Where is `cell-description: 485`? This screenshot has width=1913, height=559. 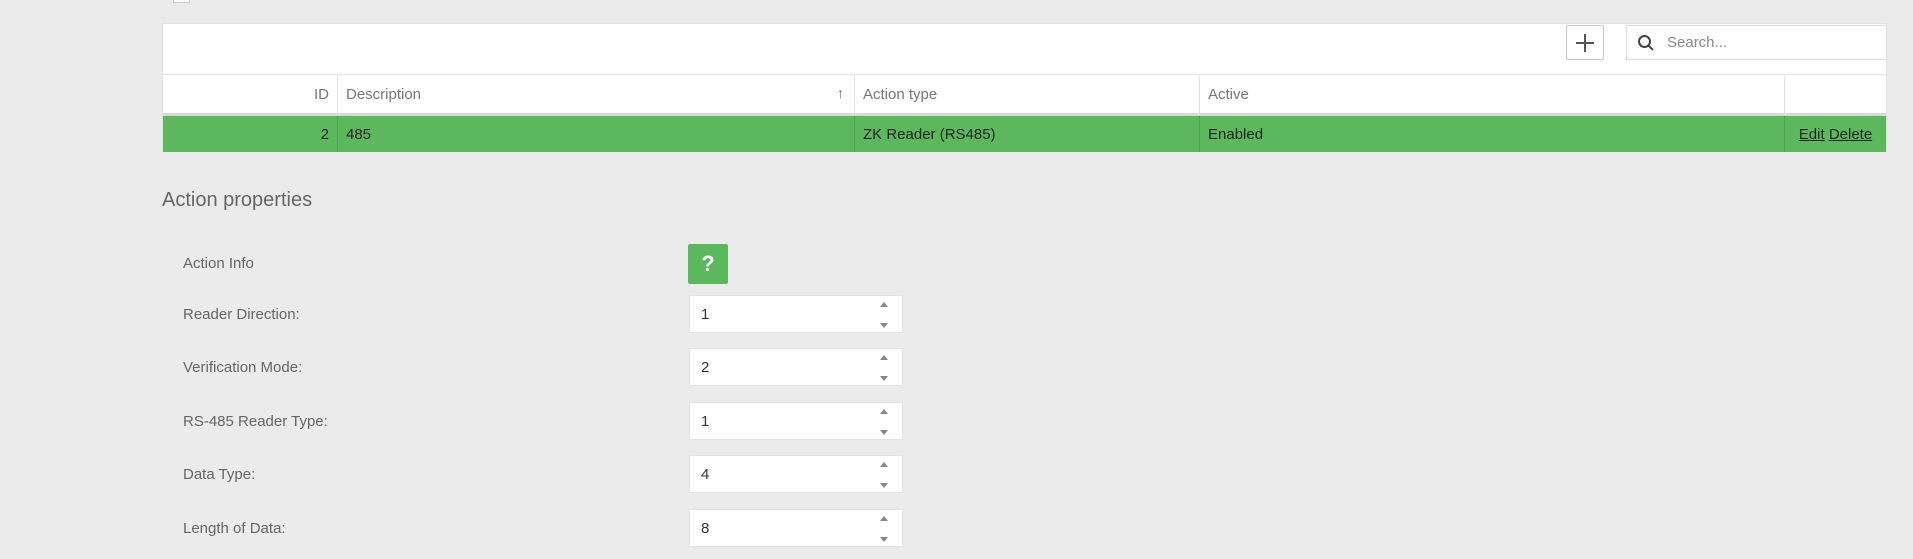 cell-description: 485 is located at coordinates (596, 133).